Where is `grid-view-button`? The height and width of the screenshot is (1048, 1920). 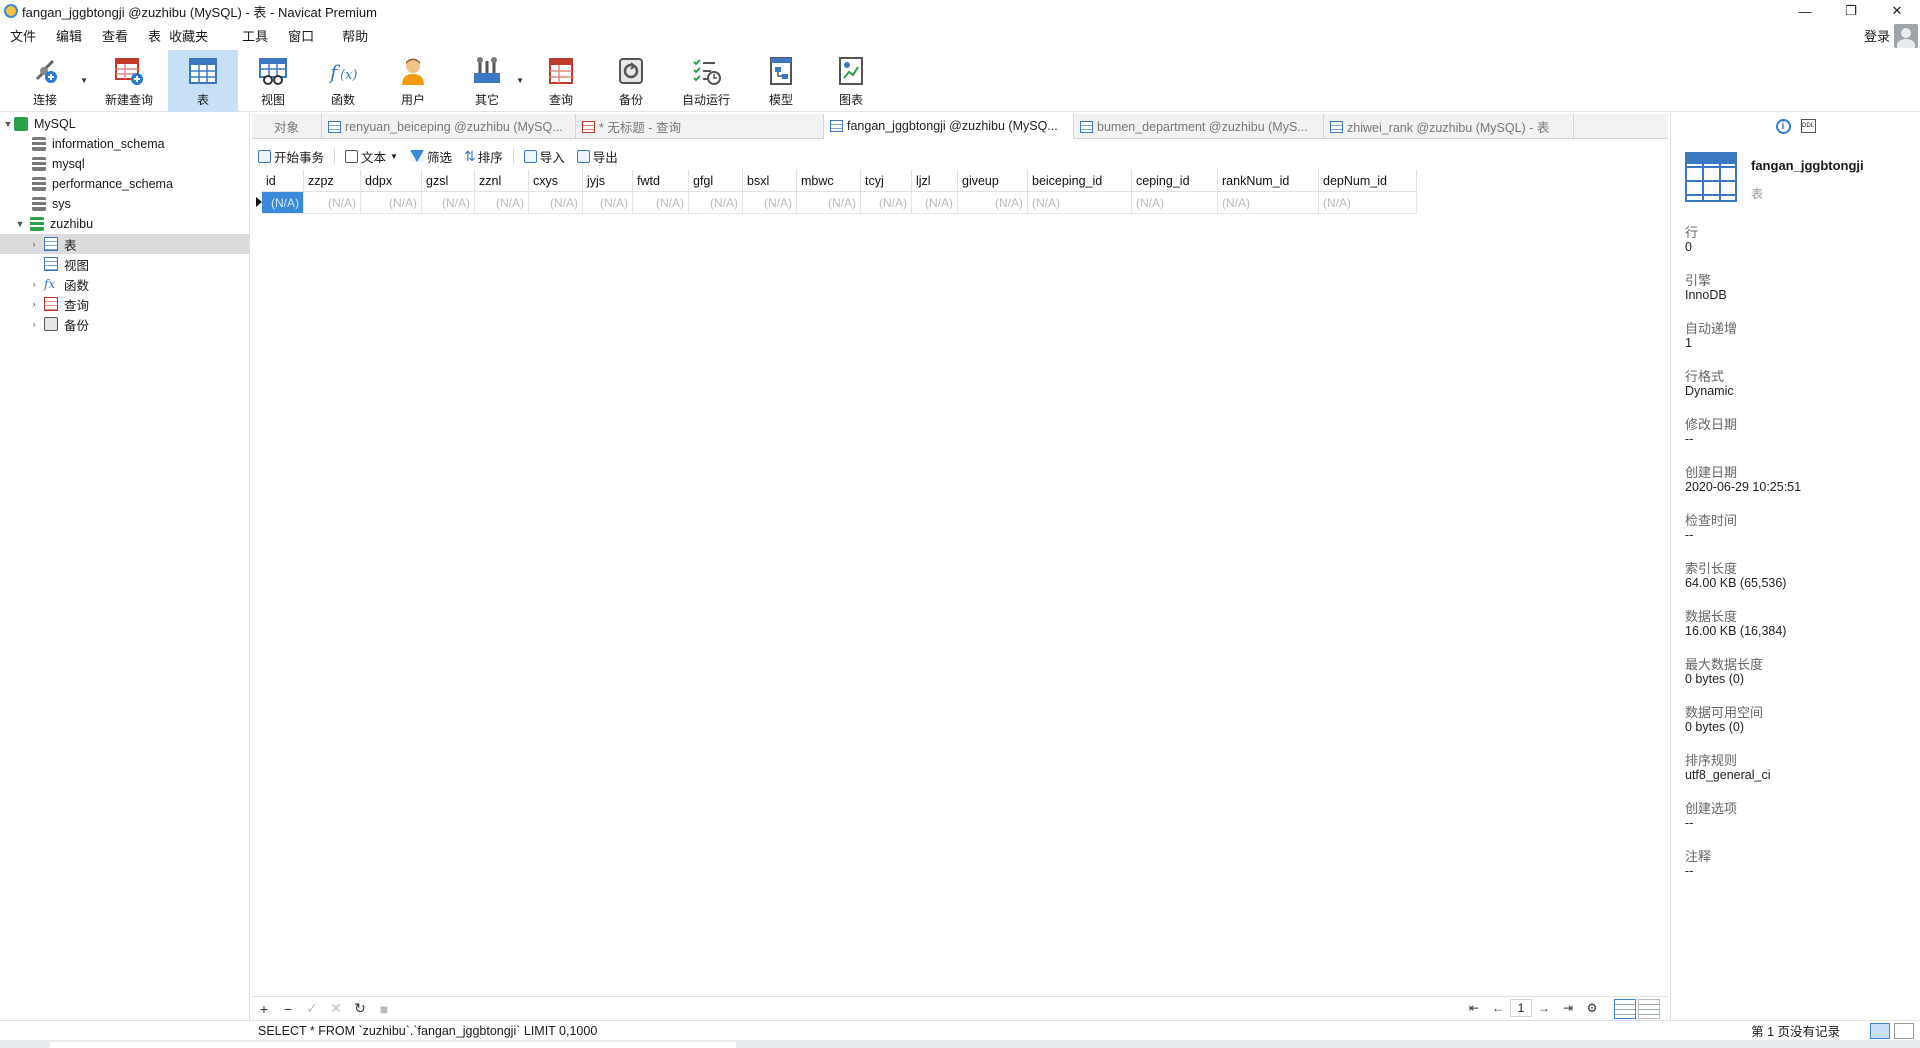
grid-view-button is located at coordinates (1625, 1009).